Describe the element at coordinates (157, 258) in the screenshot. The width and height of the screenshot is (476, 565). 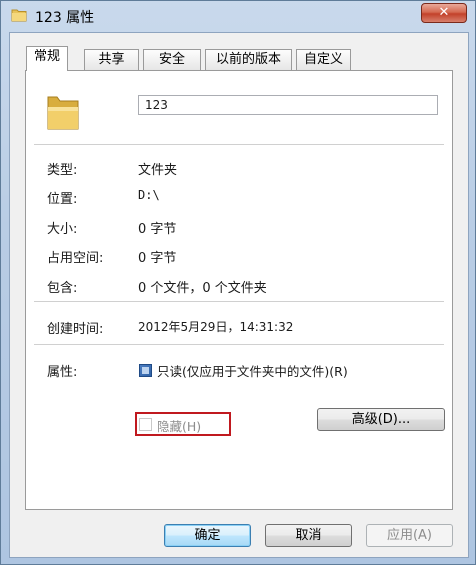
I see `disk-size-value: 0 字节` at that location.